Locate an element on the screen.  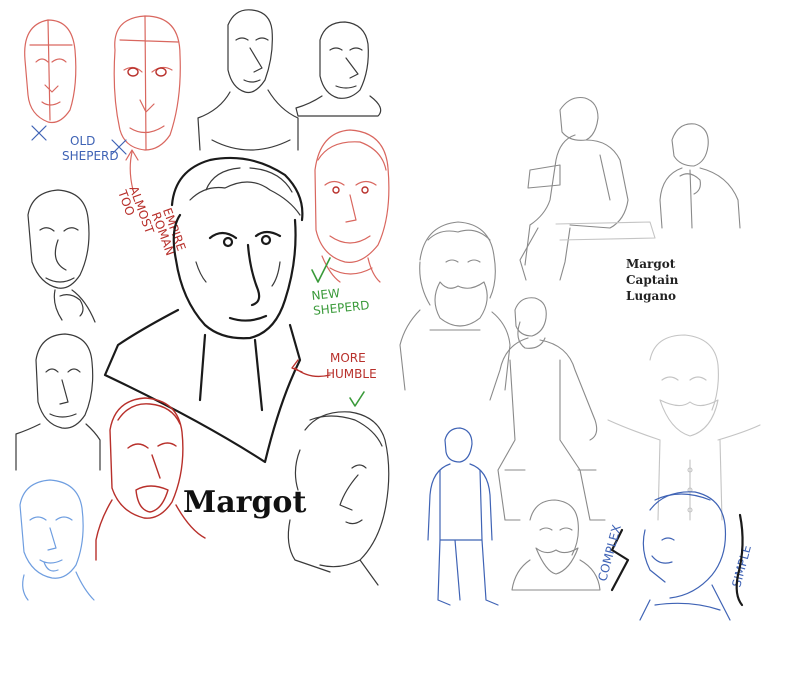
svg-text: Margot is located at coordinates (651, 264).